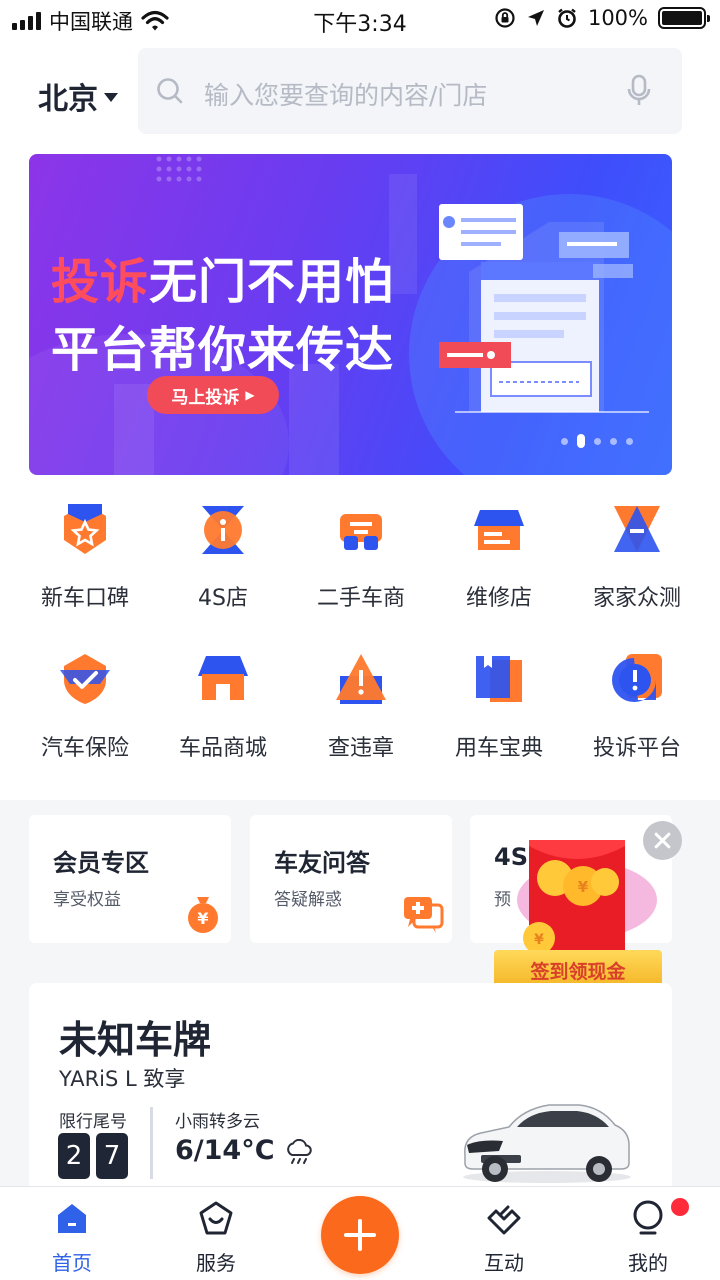  I want to click on restriction-digit: 7, so click(112, 1156).